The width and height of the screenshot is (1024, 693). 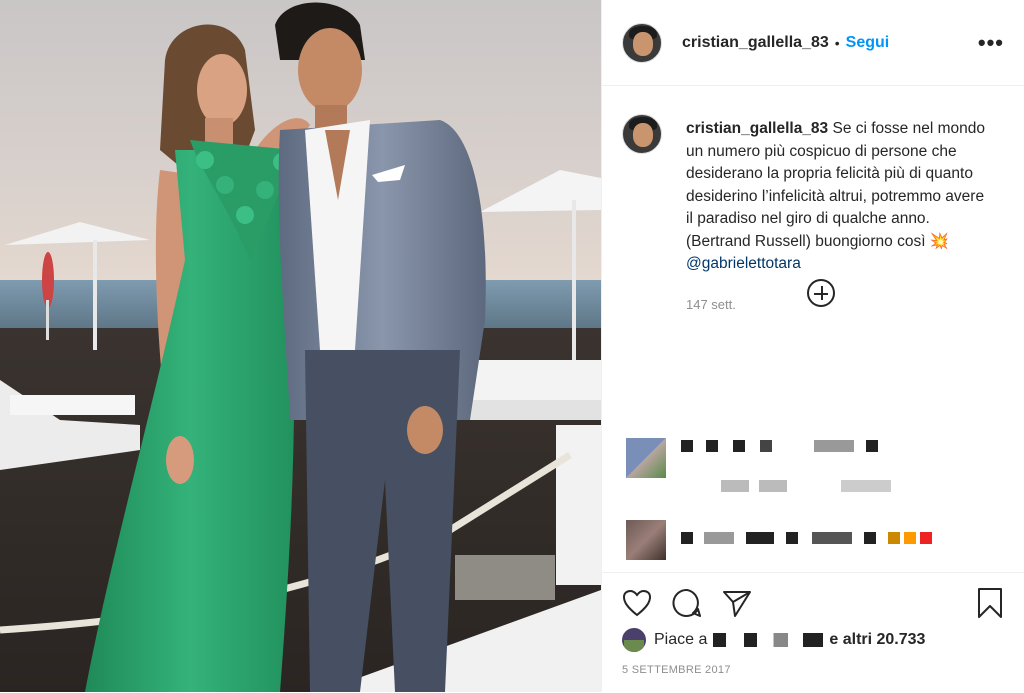 What do you see at coordinates (676, 670) in the screenshot?
I see `post-date: 5 SETTEMBRE 2017` at bounding box center [676, 670].